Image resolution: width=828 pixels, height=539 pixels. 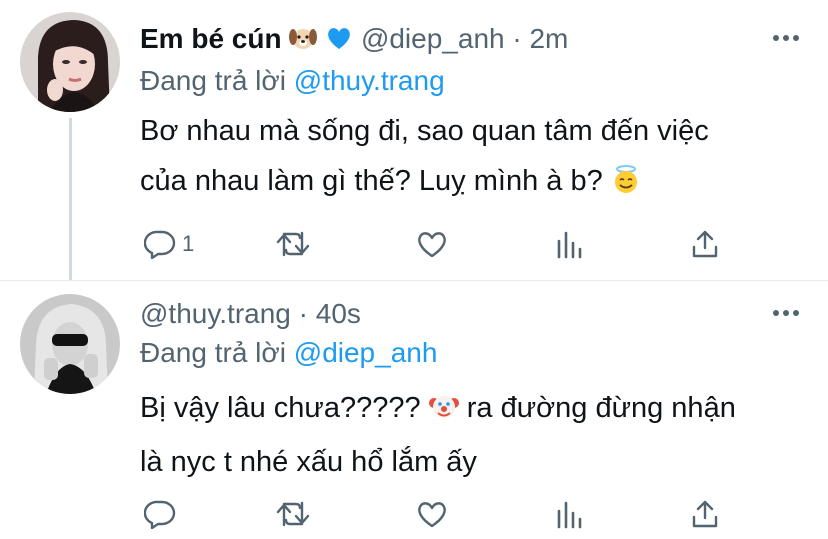 What do you see at coordinates (188, 243) in the screenshot?
I see `reply-count: 1` at bounding box center [188, 243].